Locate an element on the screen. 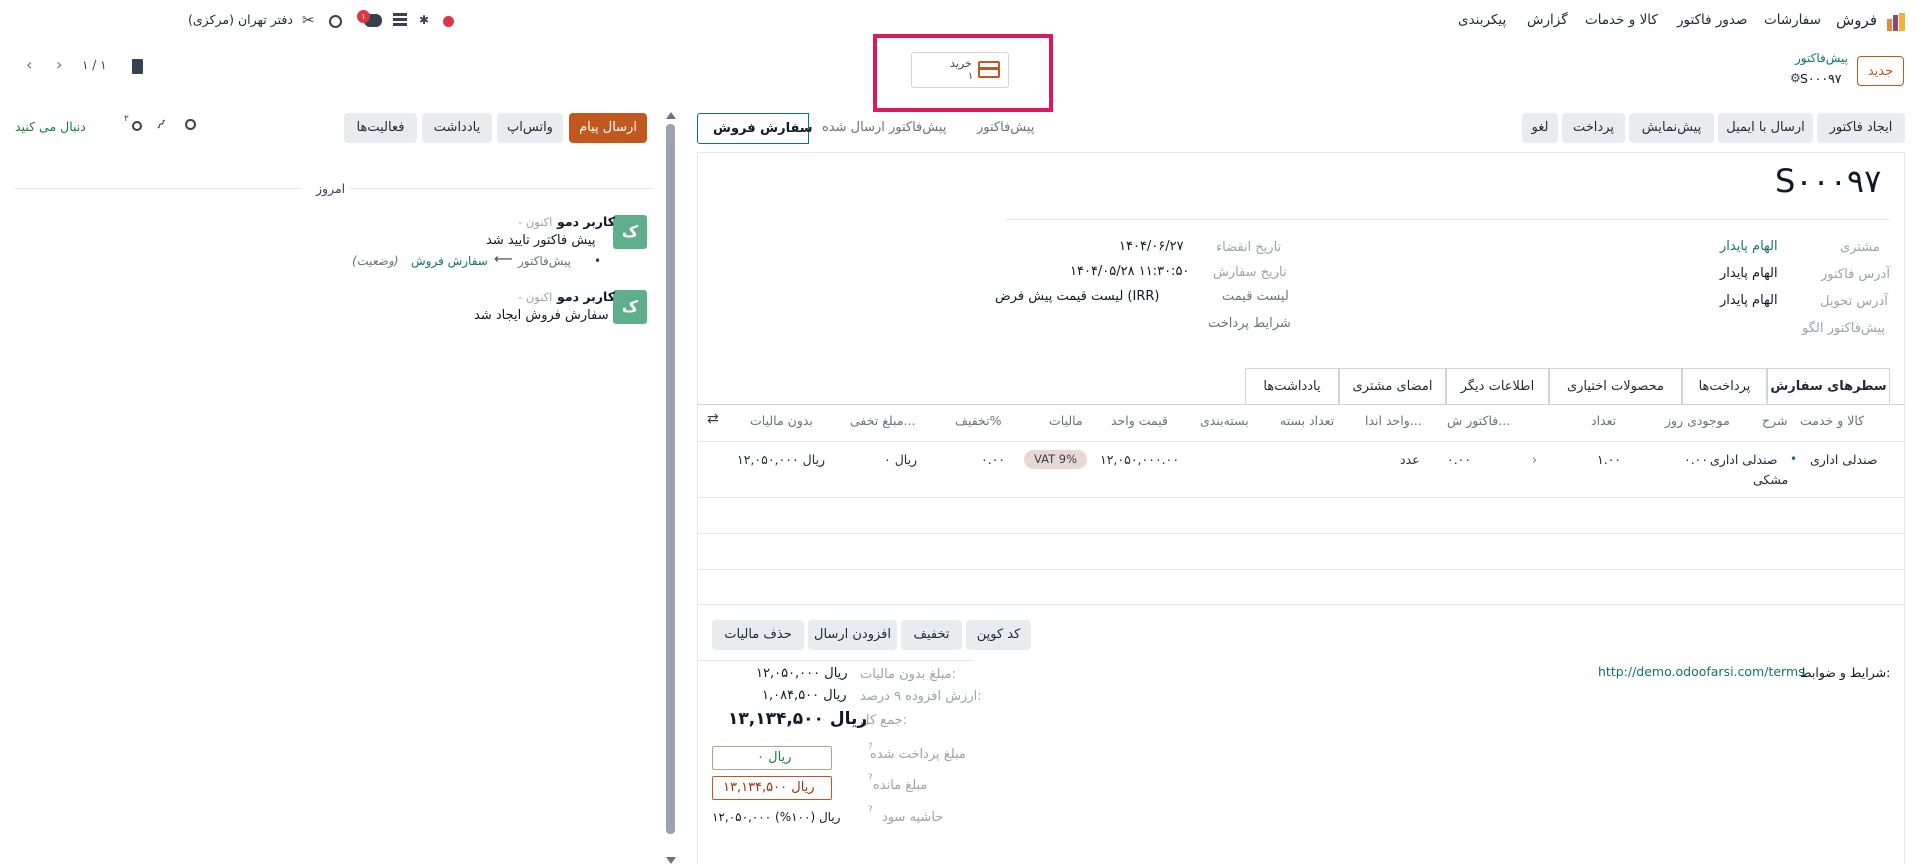 The image size is (1919, 864). col-packaging: بسته‌بندی is located at coordinates (1224, 420).